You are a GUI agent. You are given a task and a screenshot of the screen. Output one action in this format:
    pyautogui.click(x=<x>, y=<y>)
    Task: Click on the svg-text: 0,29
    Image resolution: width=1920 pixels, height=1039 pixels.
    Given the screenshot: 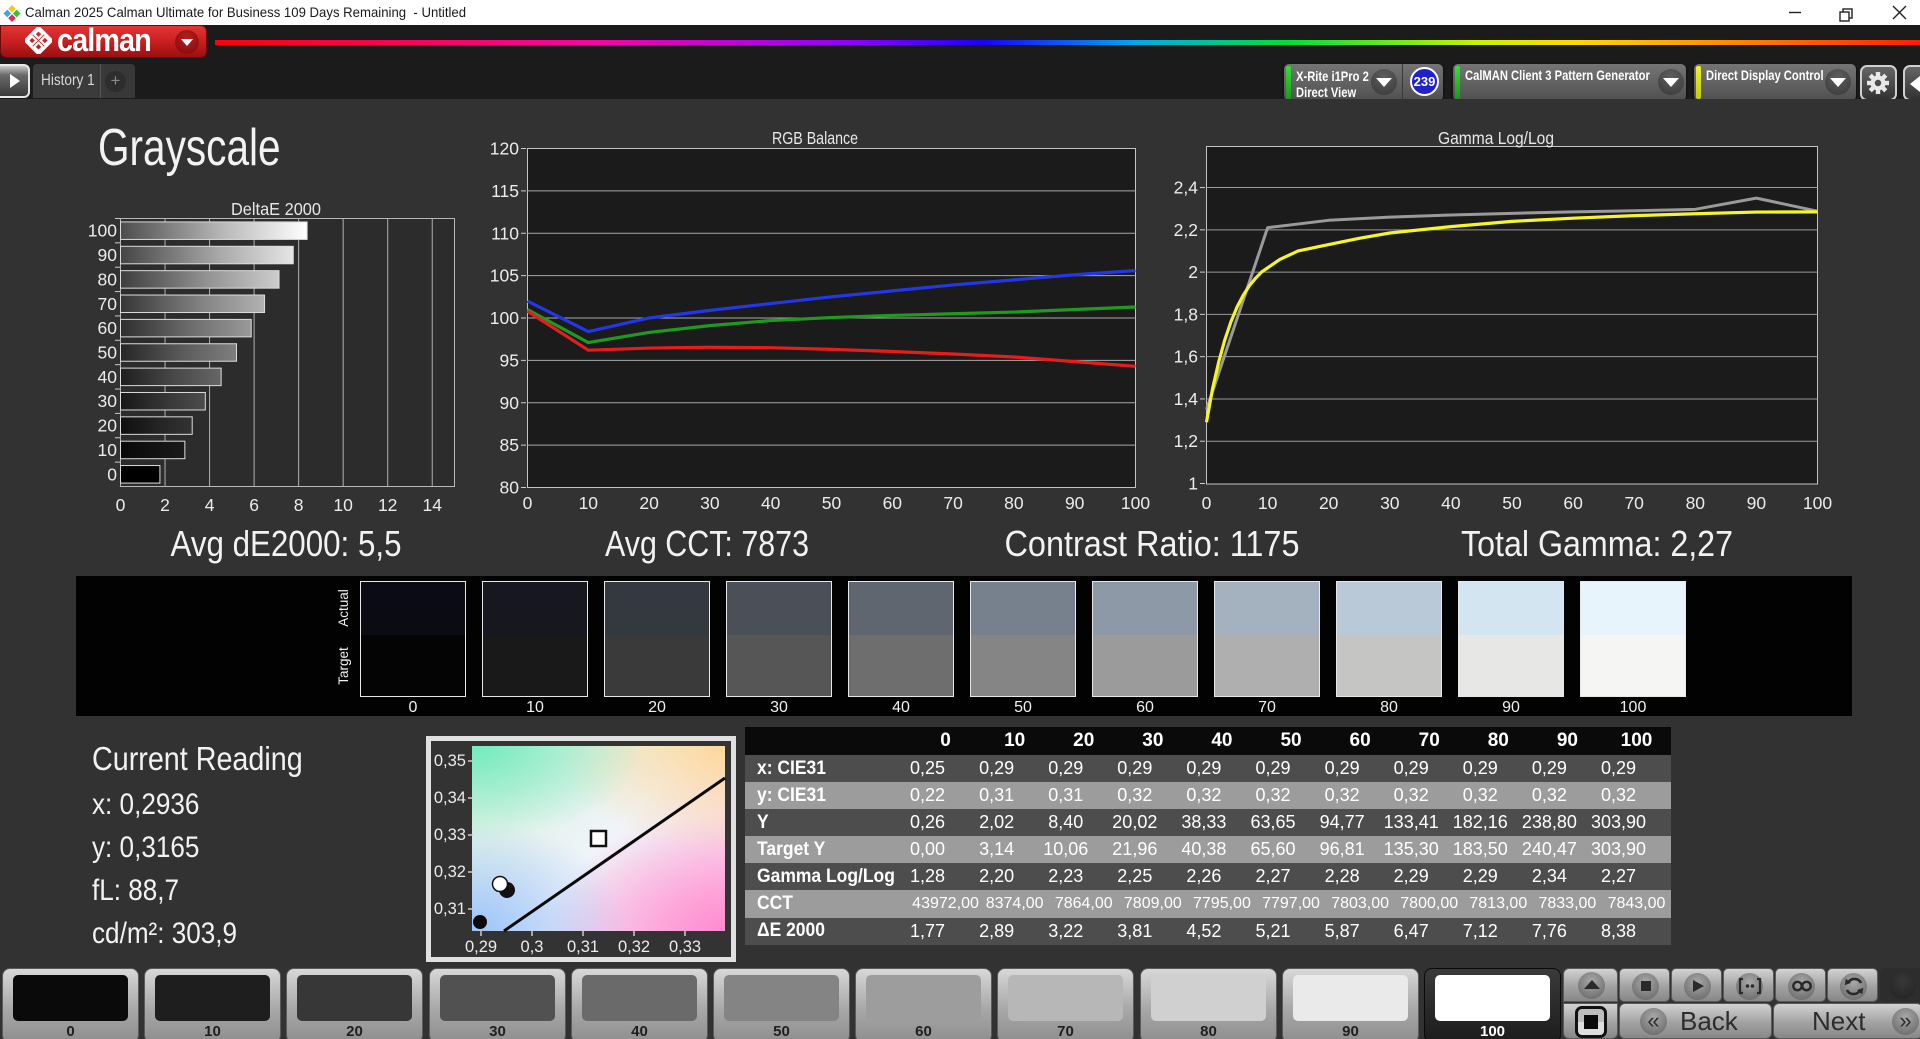 What is the action you would take?
    pyautogui.click(x=481, y=947)
    